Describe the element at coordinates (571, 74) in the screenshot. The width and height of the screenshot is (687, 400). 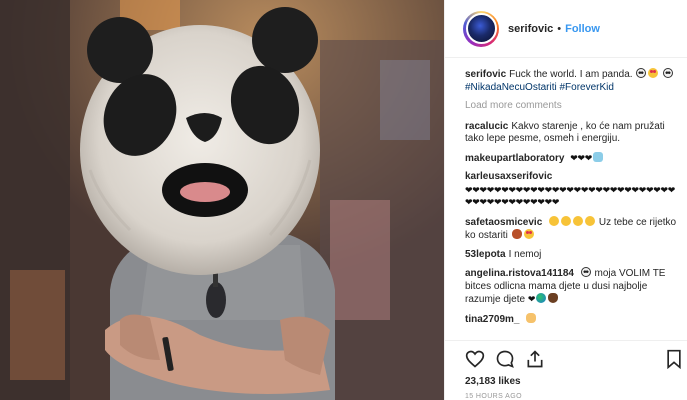
I see `caption-text: Fuck the world. I am panda.` at that location.